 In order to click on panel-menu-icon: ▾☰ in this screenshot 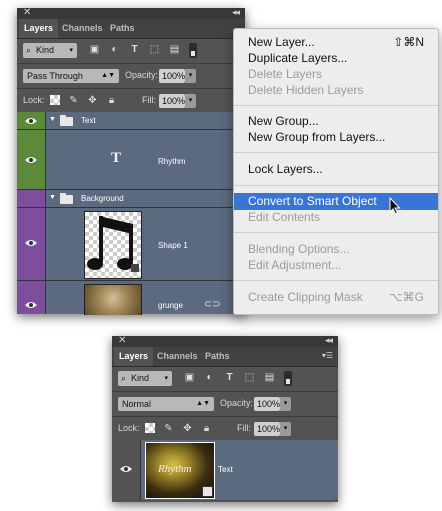, I will do `click(327, 355)`.